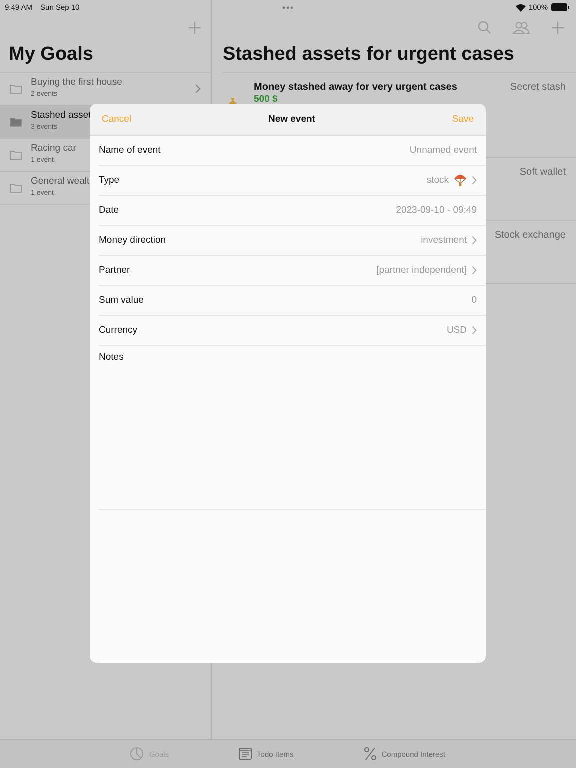 This screenshot has width=576, height=768. Describe the element at coordinates (456, 330) in the screenshot. I see `picker-value: USD` at that location.